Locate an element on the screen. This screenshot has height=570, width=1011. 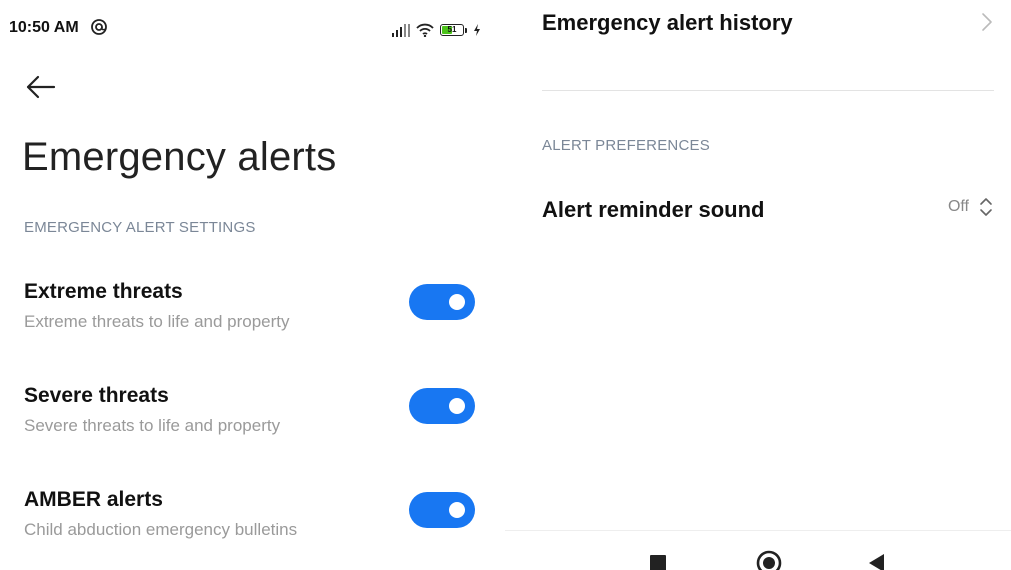
severe-threats-toggle is located at coordinates (442, 406).